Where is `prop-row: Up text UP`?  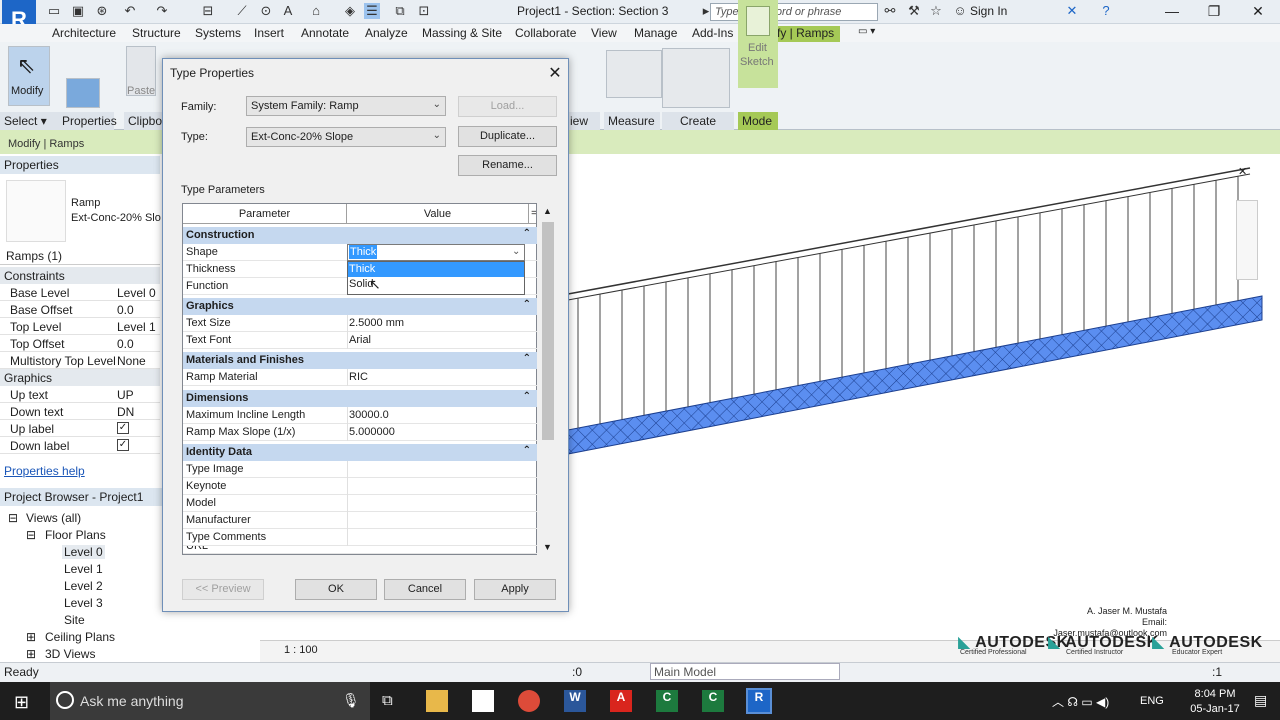
prop-row: Up text UP is located at coordinates (80, 394).